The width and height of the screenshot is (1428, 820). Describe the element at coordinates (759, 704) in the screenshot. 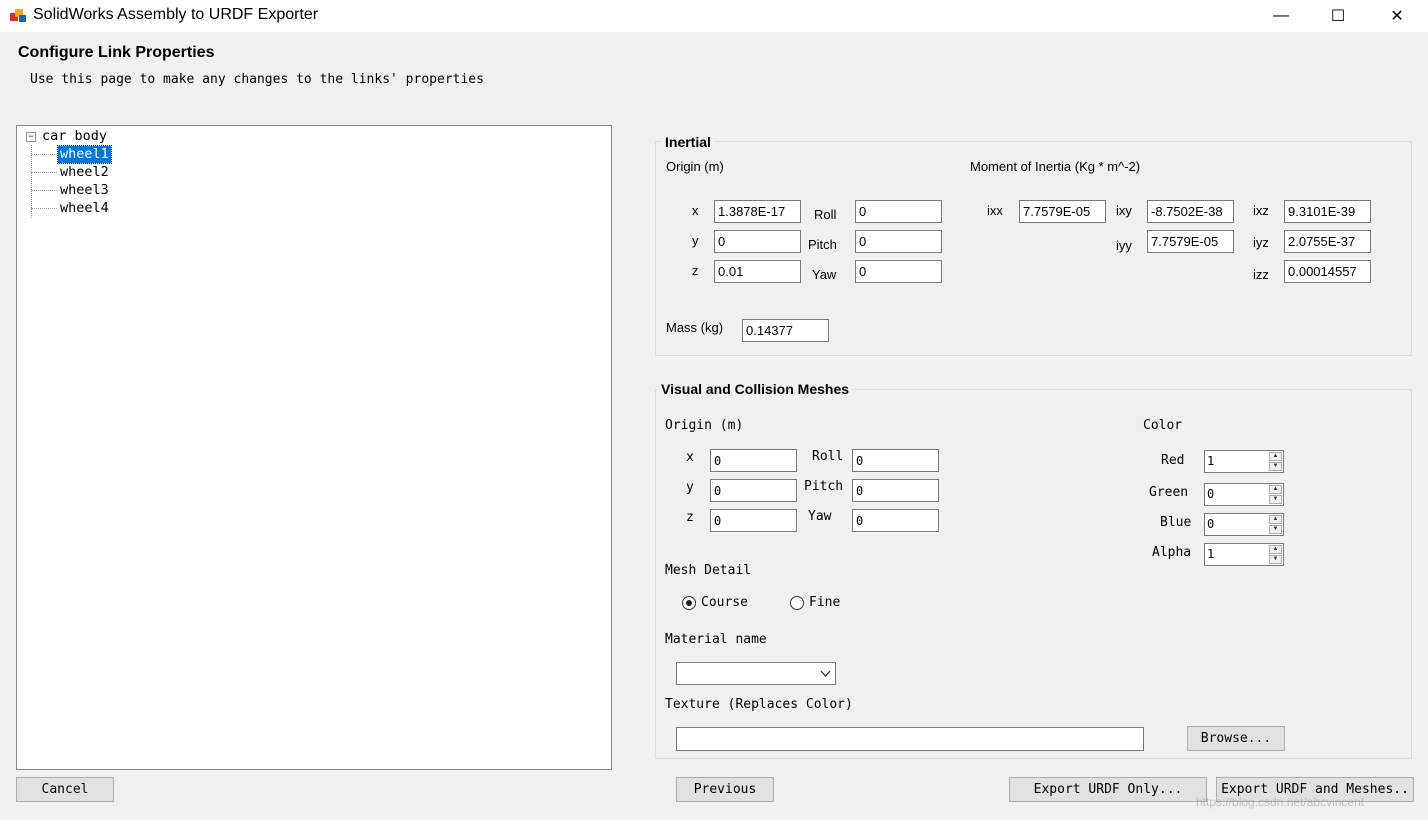

I see `texture-label: Texture (Replaces Color)` at that location.